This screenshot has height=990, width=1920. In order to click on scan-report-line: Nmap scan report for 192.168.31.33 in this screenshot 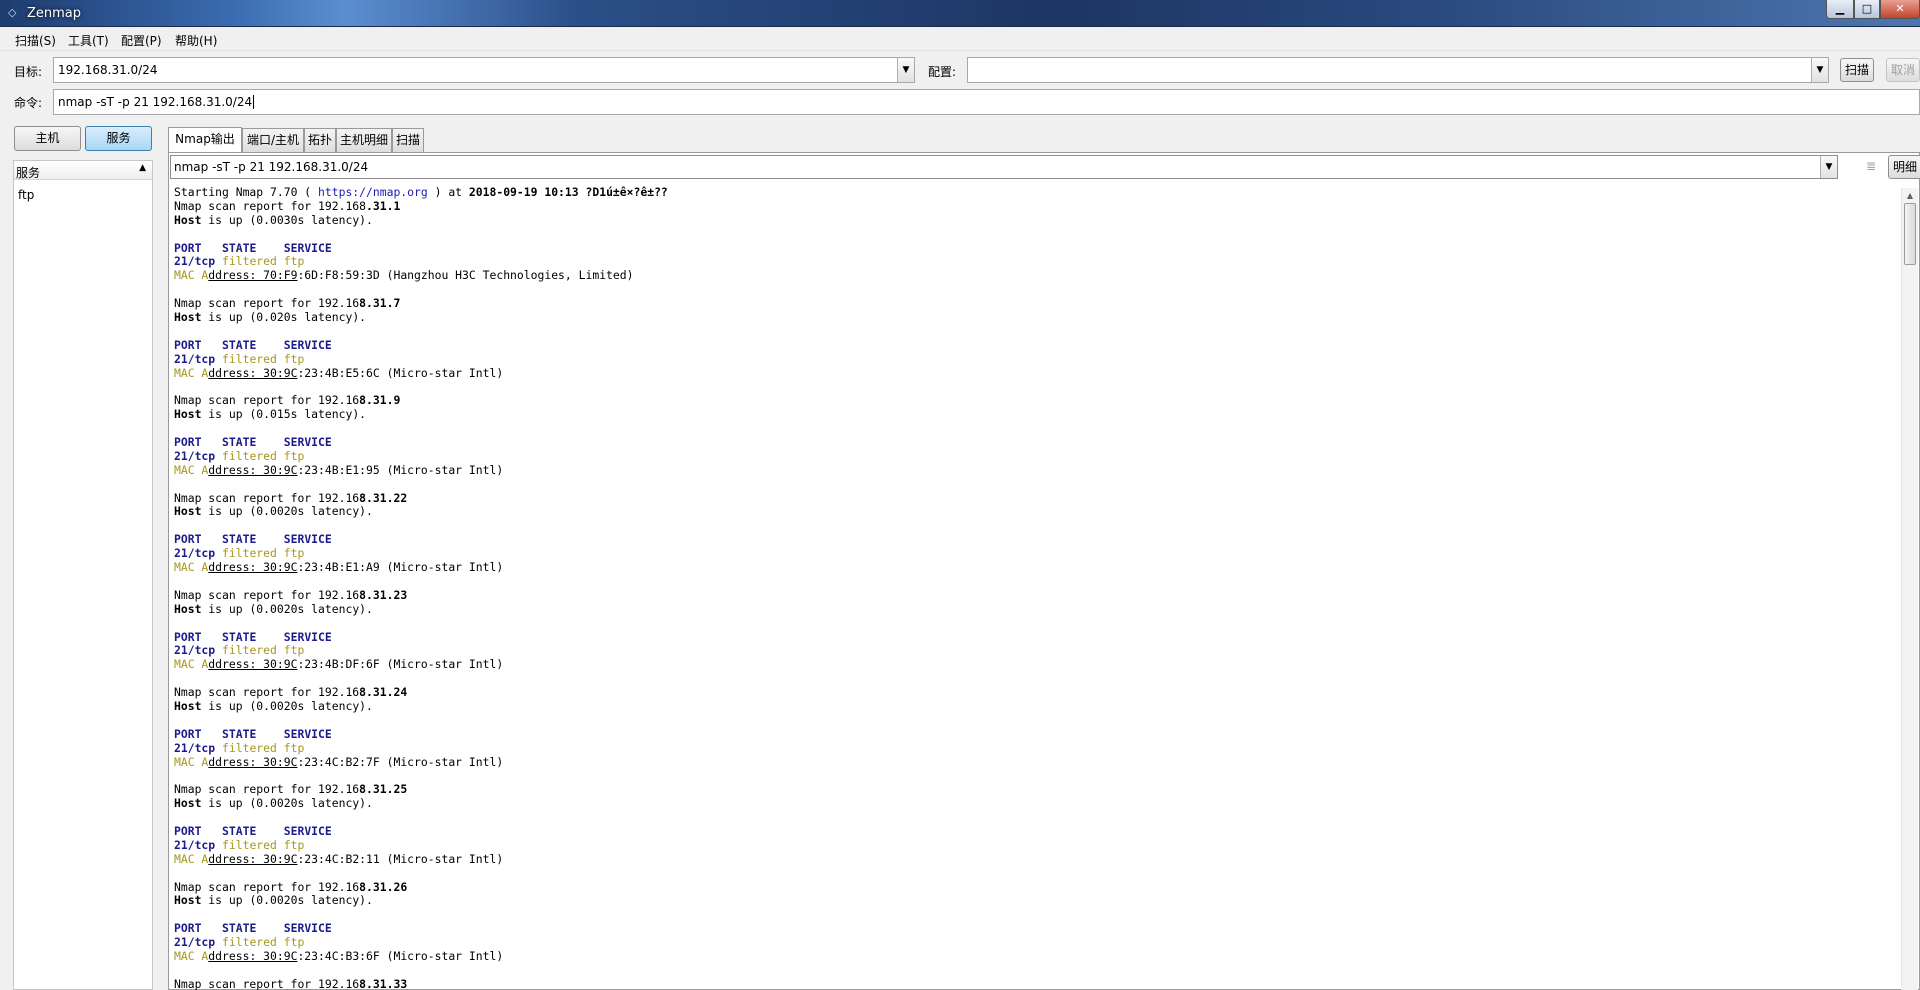, I will do `click(1030, 983)`.